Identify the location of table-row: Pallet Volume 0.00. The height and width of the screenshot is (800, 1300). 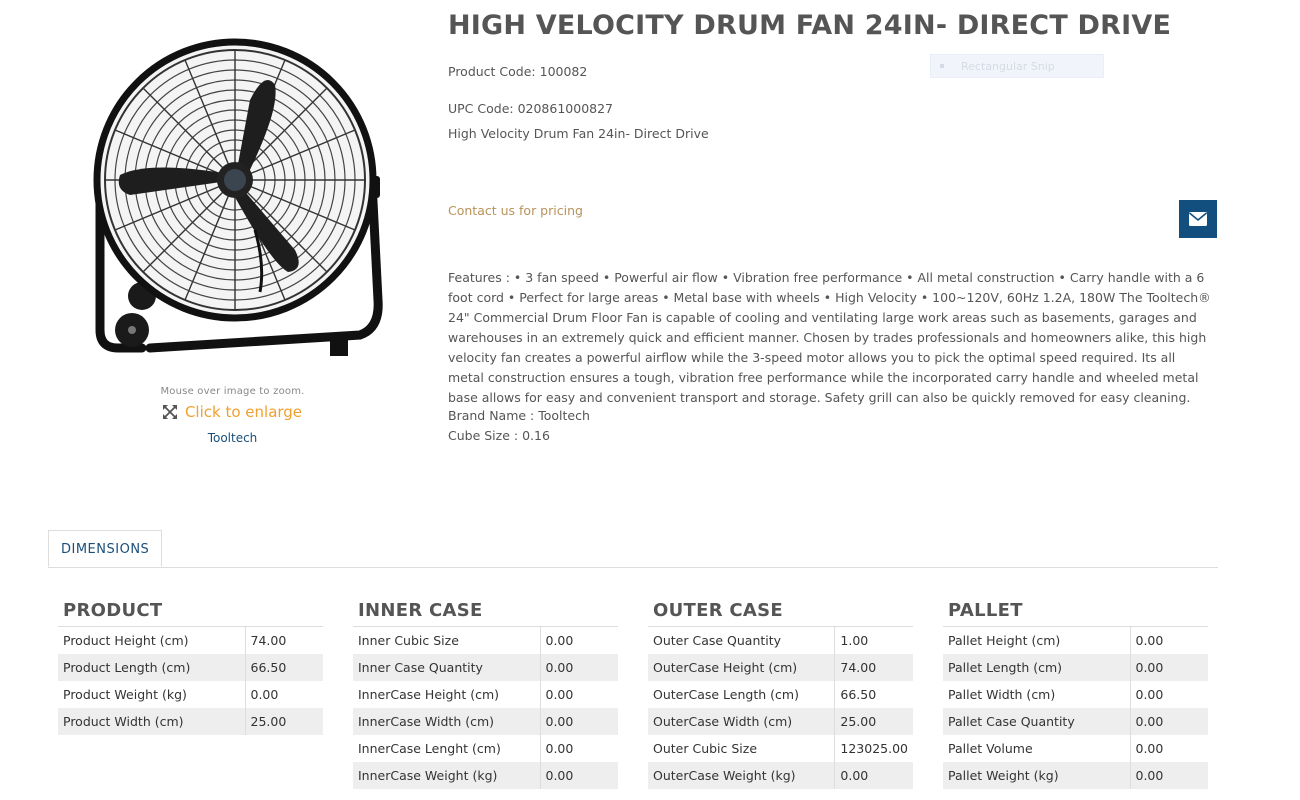
(1075, 748).